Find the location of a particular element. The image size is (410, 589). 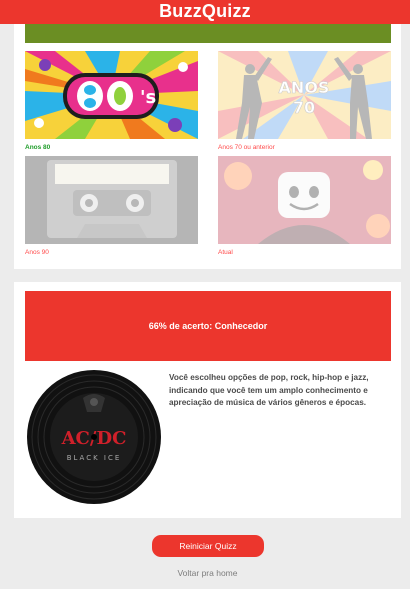

result-title: 66% de acerto: Conhecedor is located at coordinates (208, 326).